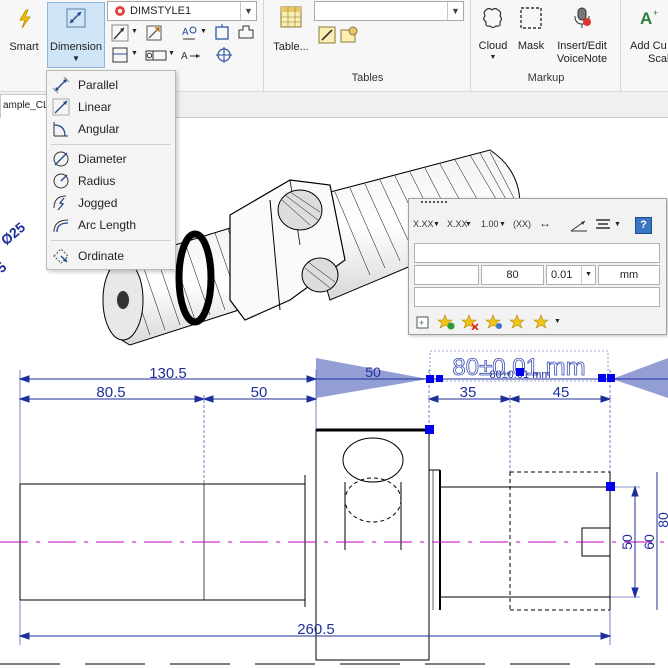 The width and height of the screenshot is (668, 668). Describe the element at coordinates (603, 225) in the screenshot. I see `align-icon` at that location.